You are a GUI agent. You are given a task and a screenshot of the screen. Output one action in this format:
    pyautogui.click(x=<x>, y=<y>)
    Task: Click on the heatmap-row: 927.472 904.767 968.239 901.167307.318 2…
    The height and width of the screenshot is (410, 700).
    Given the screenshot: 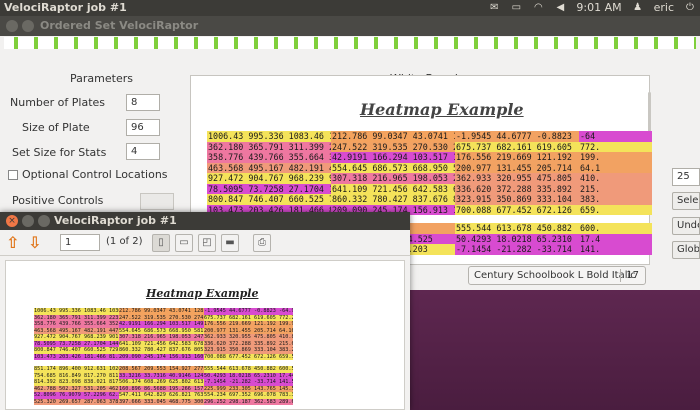 What is the action you would take?
    pyautogui.click(x=429, y=178)
    